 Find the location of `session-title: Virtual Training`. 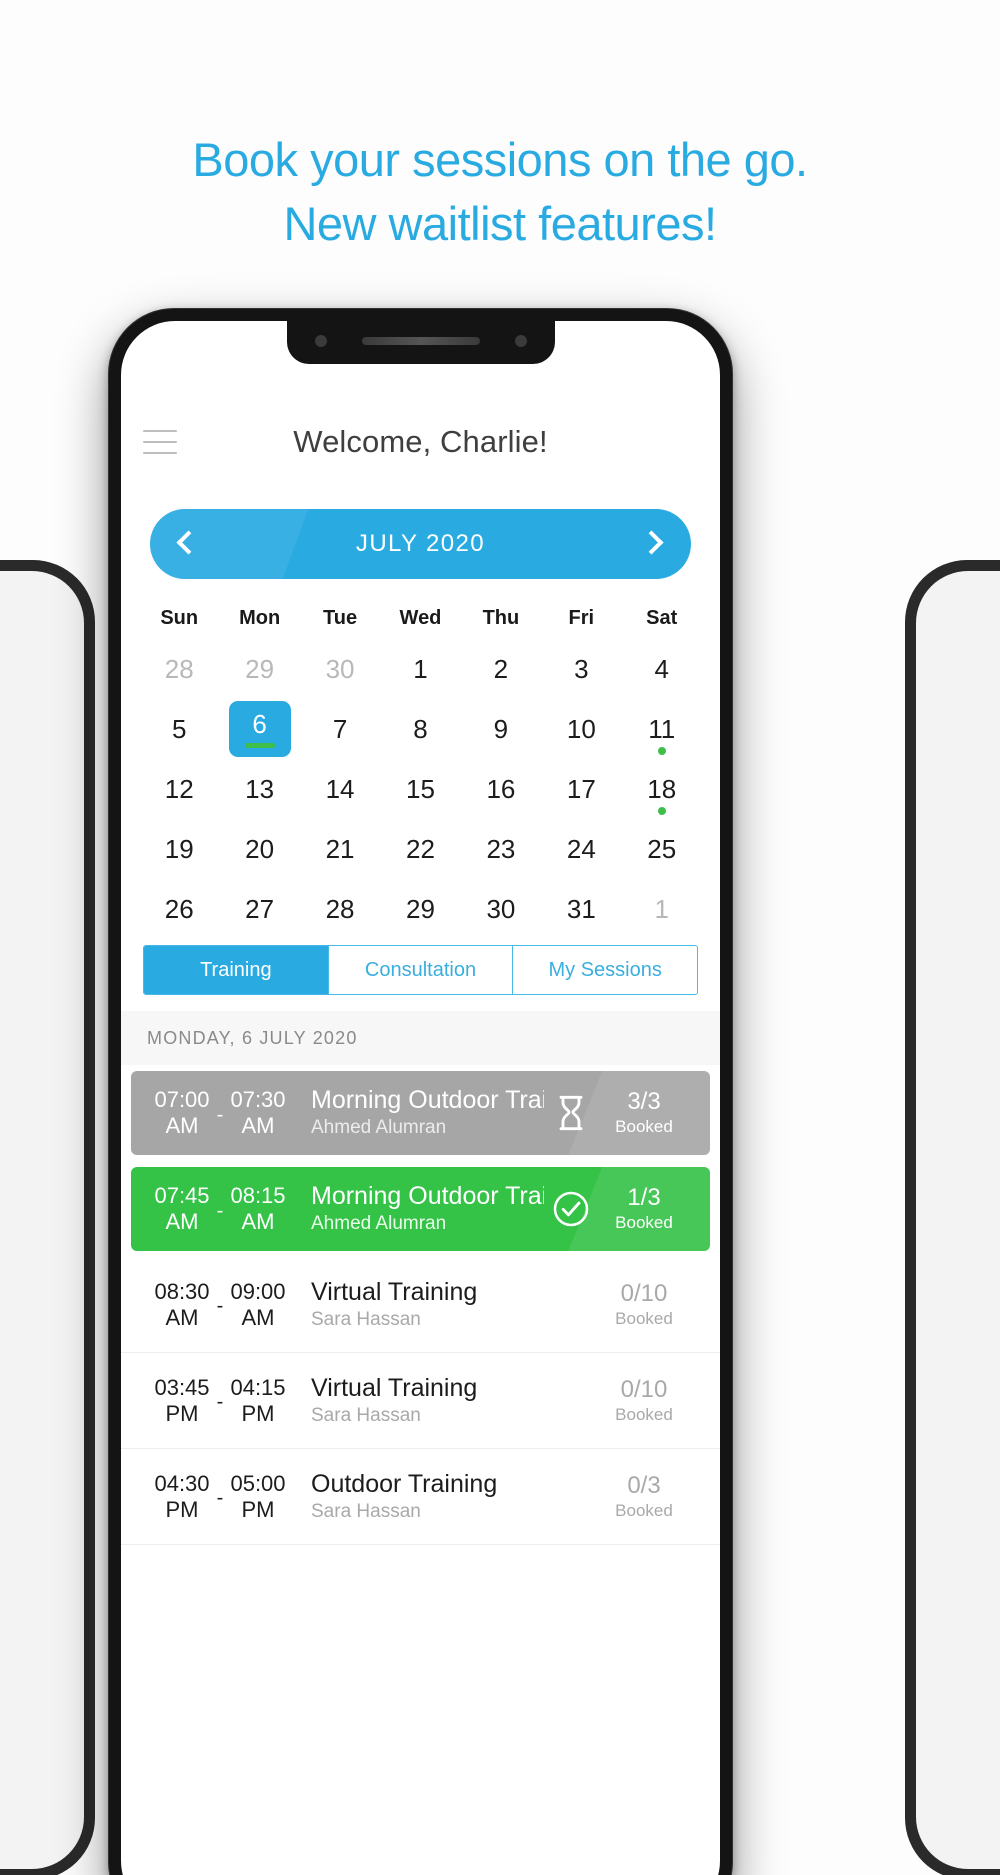

session-title: Virtual Training is located at coordinates (394, 1387).